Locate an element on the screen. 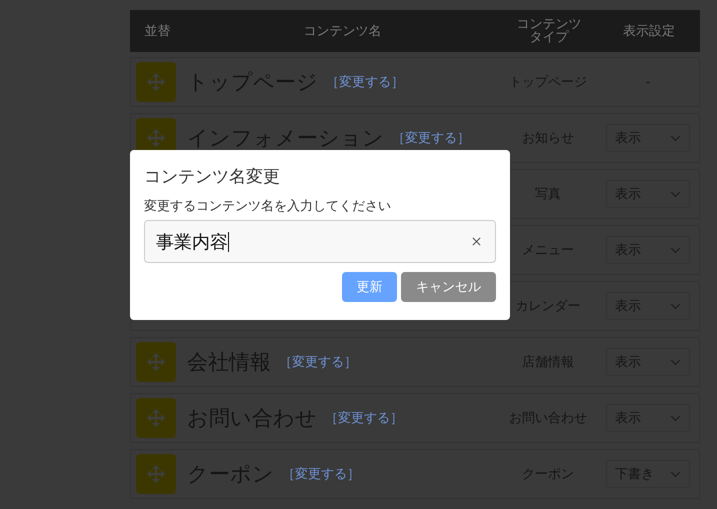  clear-icon is located at coordinates (476, 241).